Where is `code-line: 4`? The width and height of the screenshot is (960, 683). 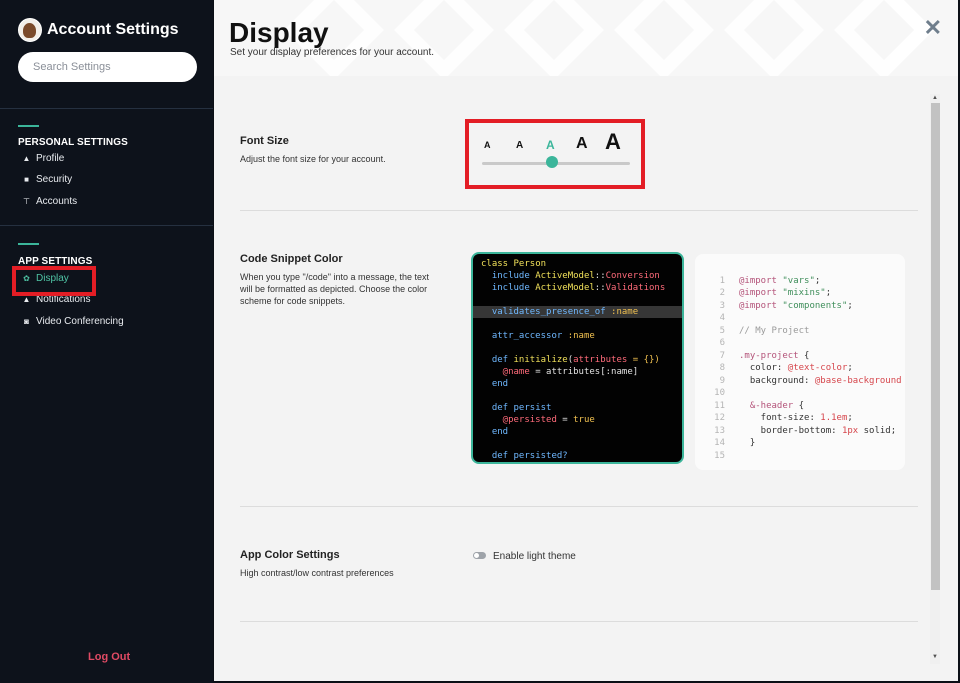
code-line: 4 is located at coordinates (800, 318).